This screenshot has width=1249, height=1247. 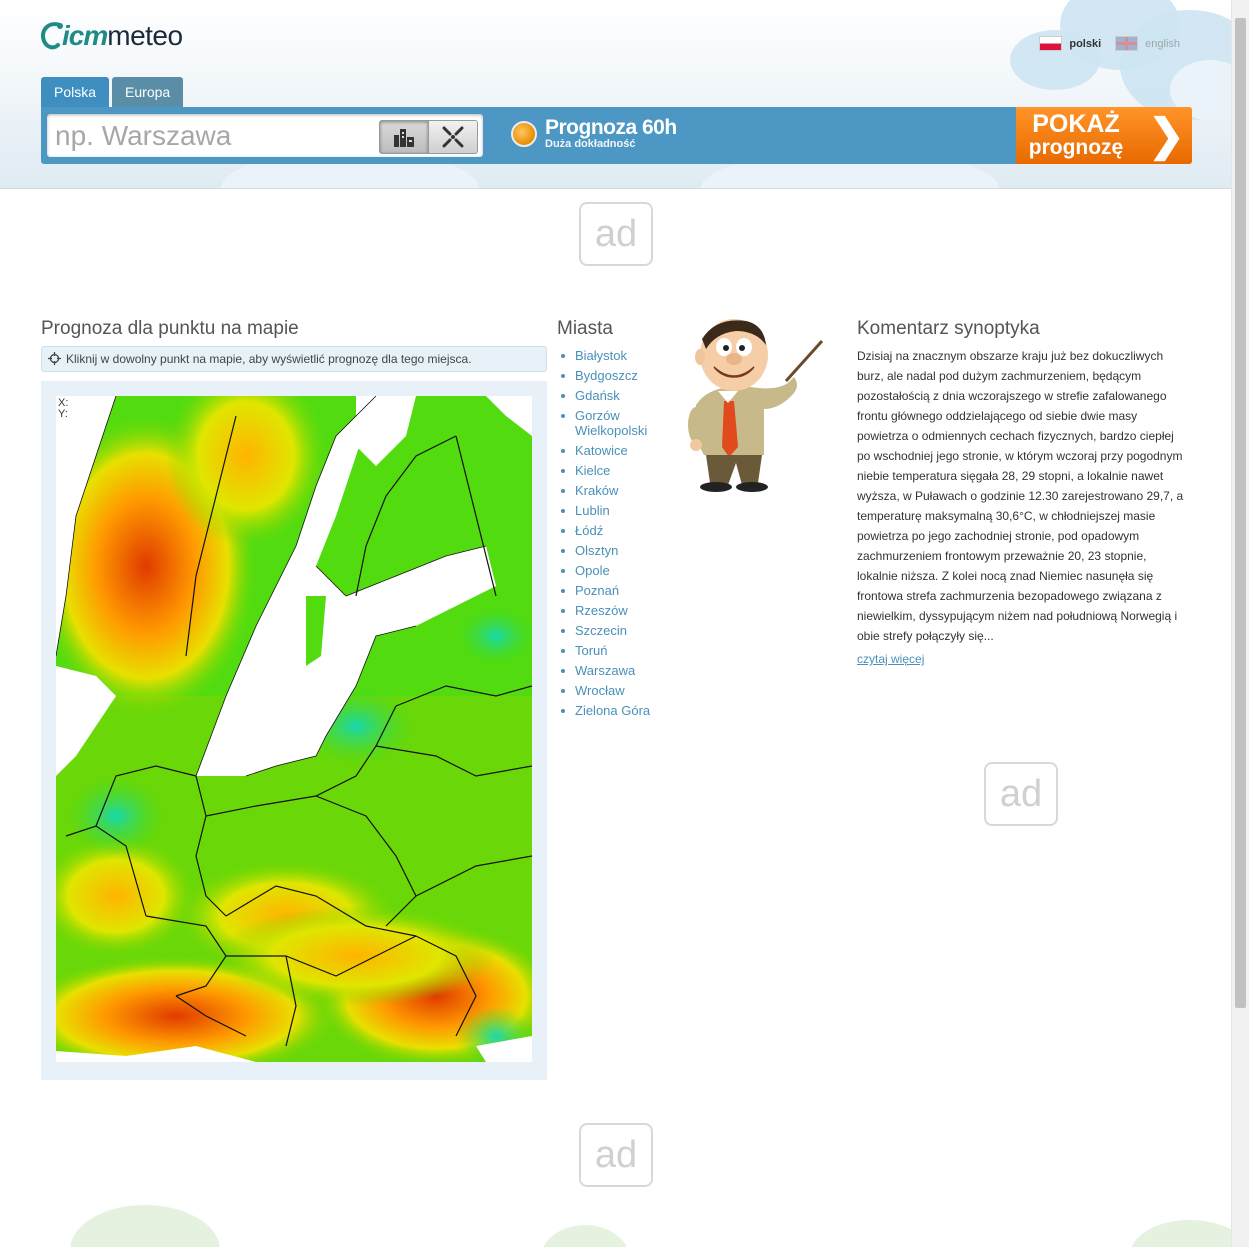 I want to click on language-polski: polski, so click(x=1070, y=43).